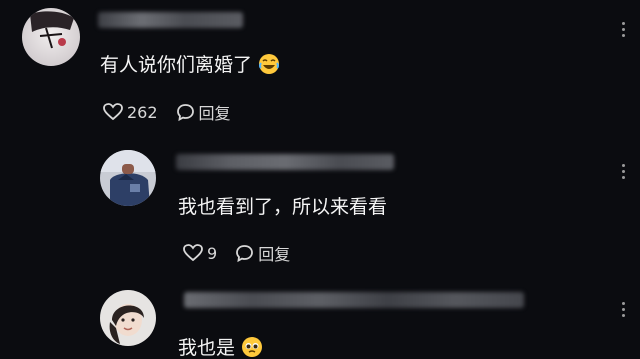 The image size is (640, 359). Describe the element at coordinates (207, 348) in the screenshot. I see `comment-text: 我也是` at that location.